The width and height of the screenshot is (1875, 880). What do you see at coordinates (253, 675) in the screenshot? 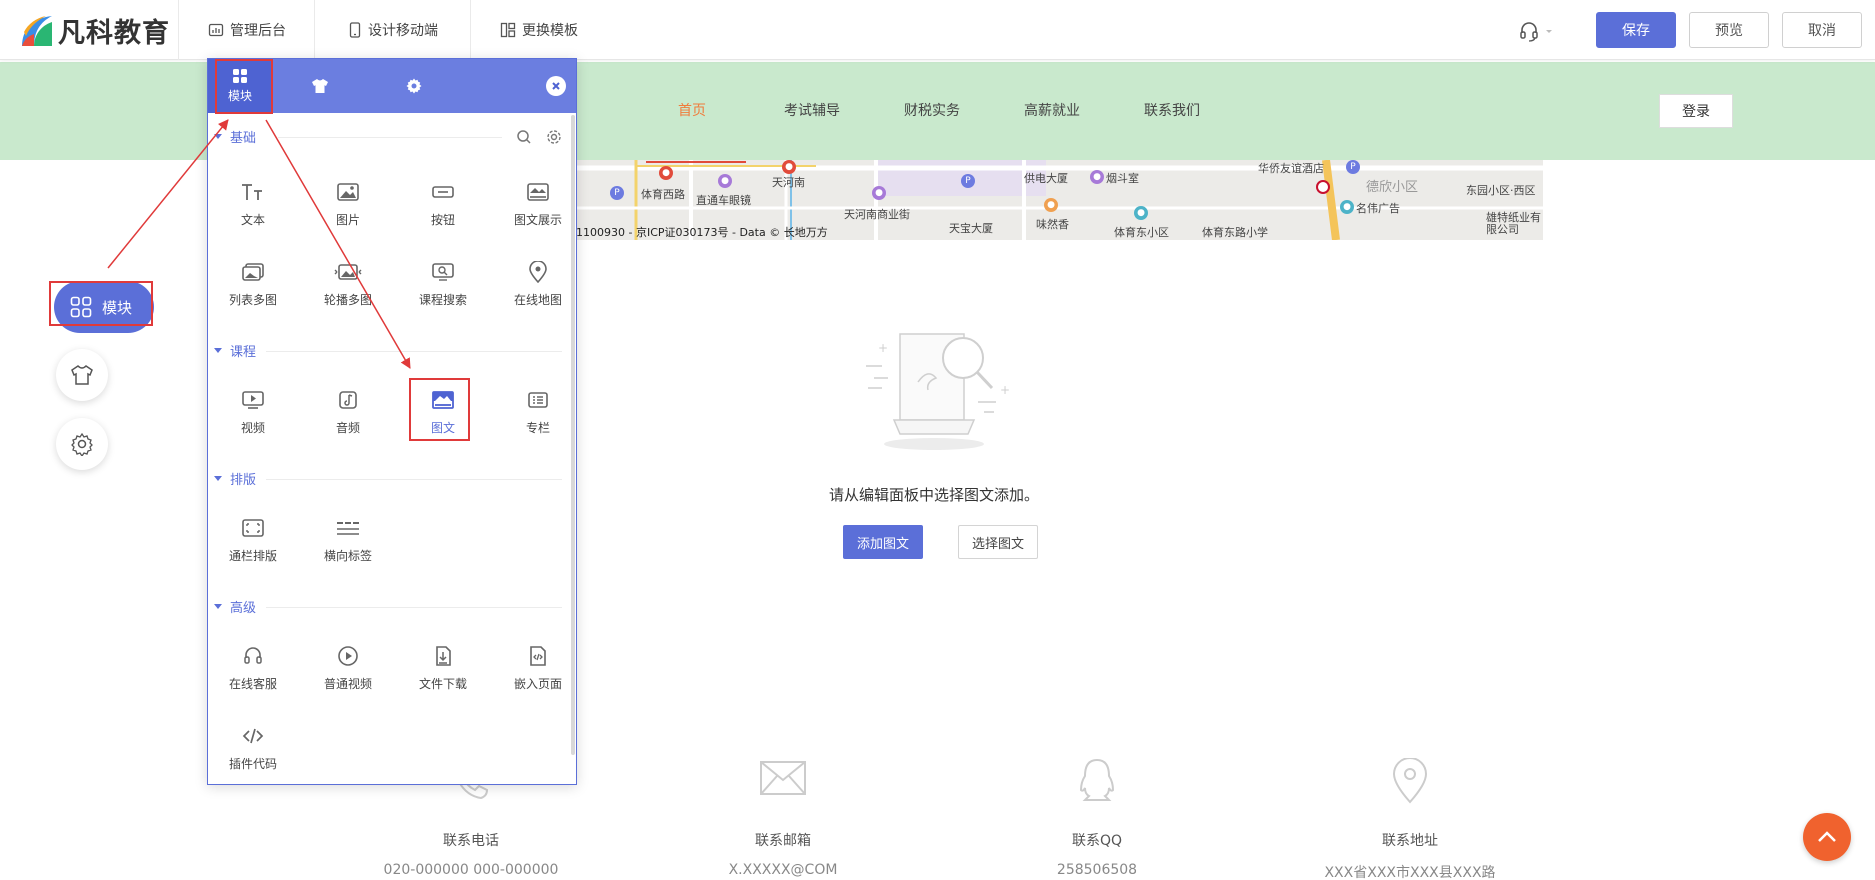
I see `module-online-service: 在线客服` at bounding box center [253, 675].